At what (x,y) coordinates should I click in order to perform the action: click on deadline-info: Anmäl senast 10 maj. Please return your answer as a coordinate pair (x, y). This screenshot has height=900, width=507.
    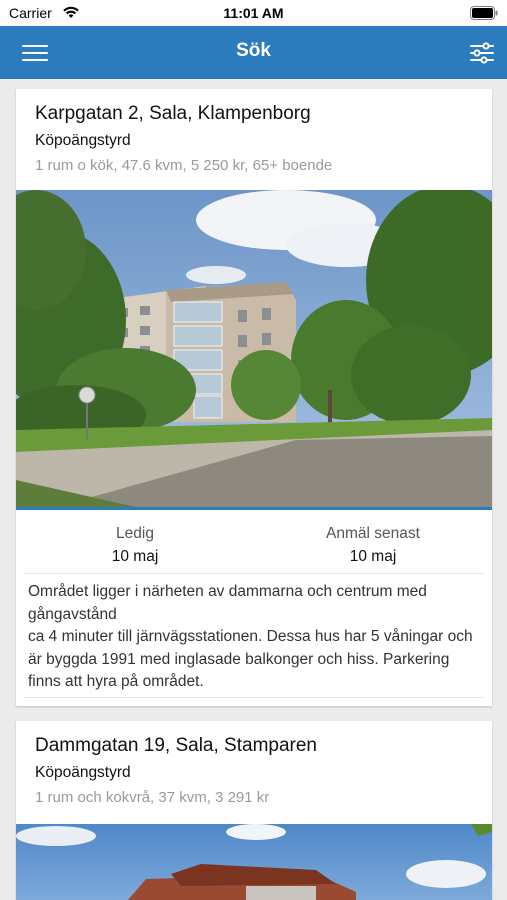
    Looking at the image, I should click on (373, 545).